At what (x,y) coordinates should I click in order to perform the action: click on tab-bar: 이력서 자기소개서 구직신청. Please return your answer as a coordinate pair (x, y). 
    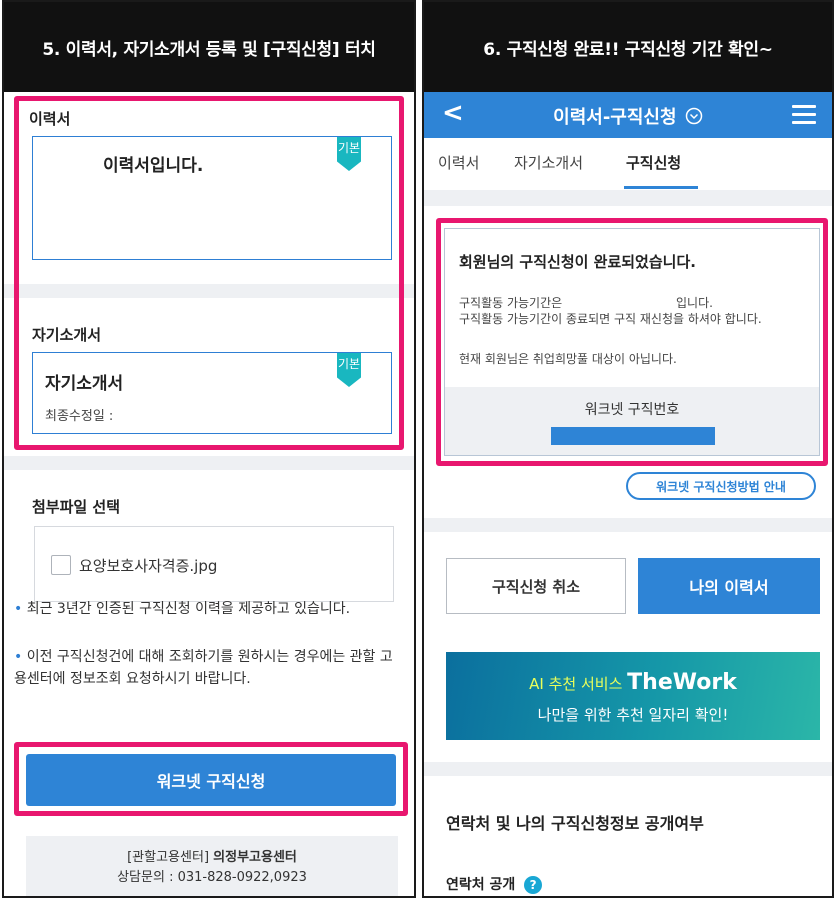
    Looking at the image, I should click on (628, 164).